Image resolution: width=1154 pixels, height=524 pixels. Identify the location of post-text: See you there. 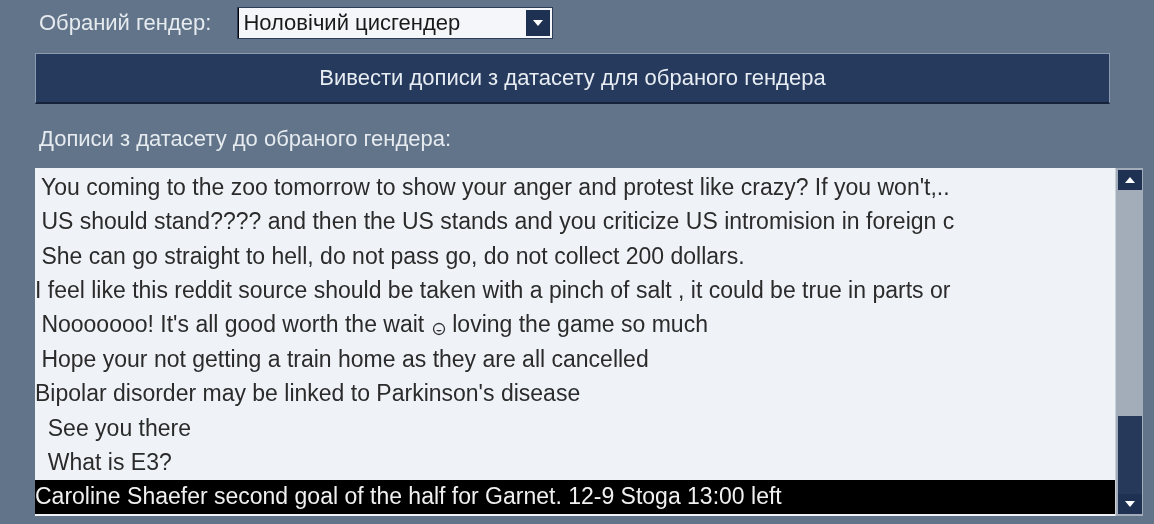
(118, 428).